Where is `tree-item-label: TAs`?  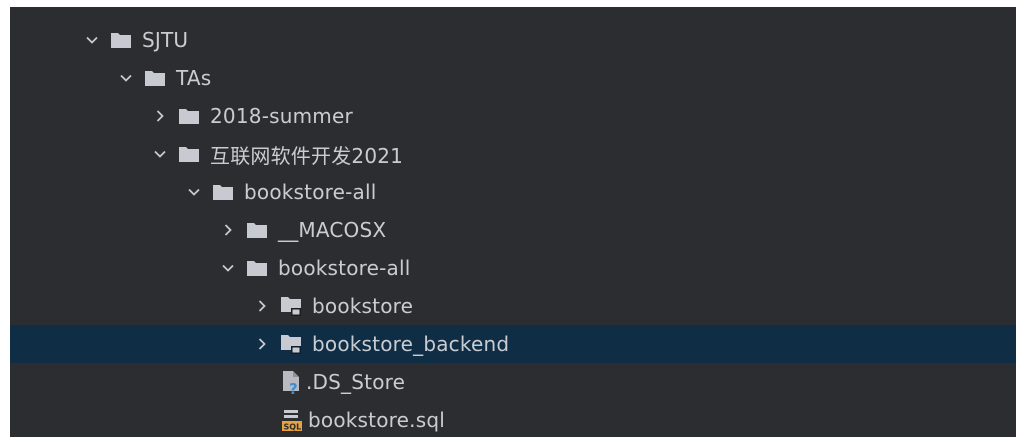 tree-item-label: TAs is located at coordinates (194, 78).